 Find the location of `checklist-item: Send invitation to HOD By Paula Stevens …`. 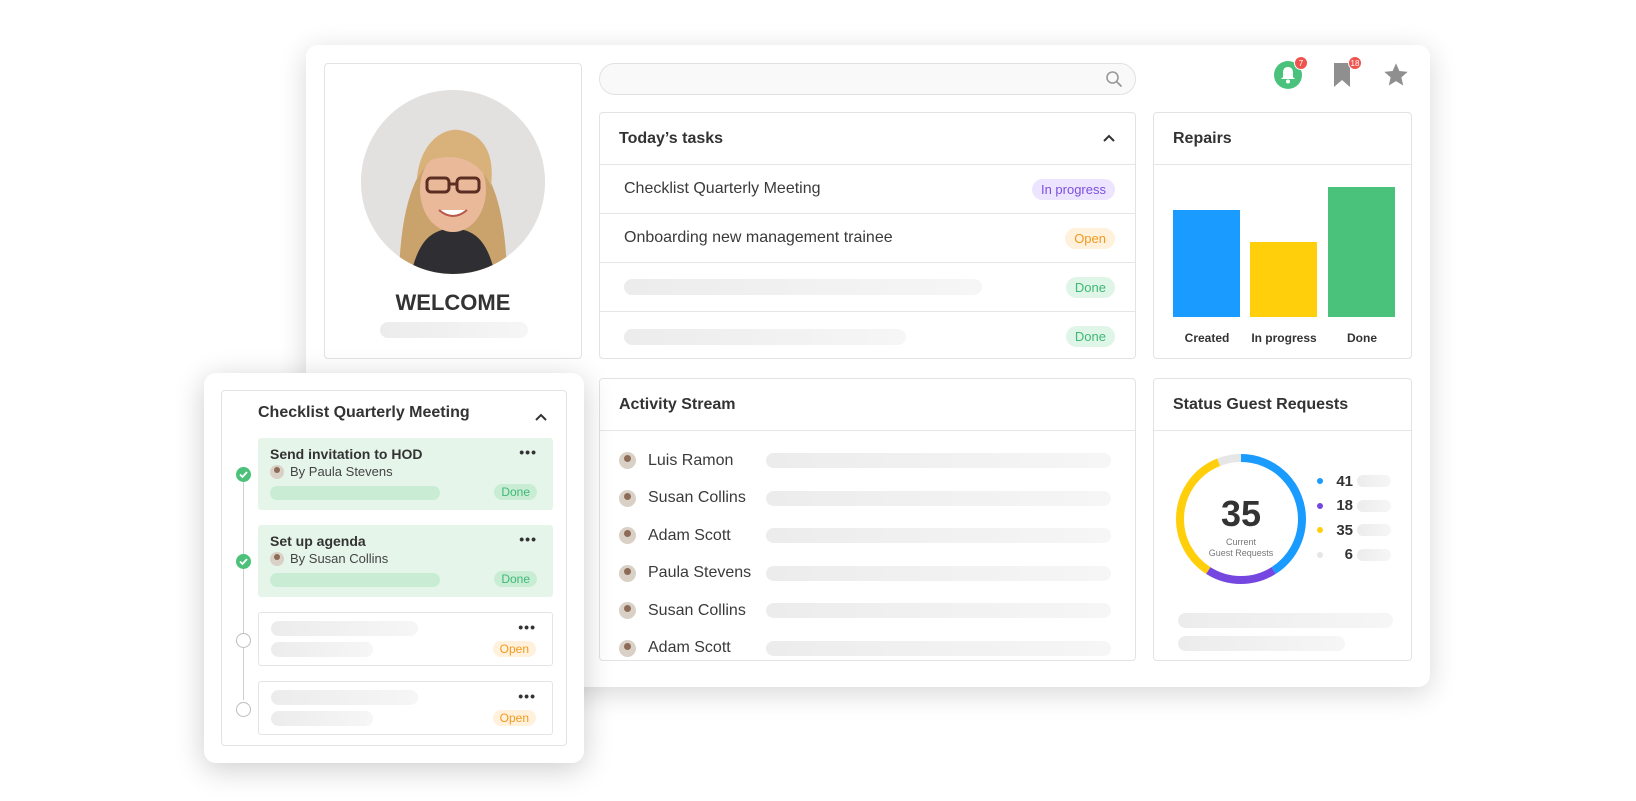

checklist-item: Send invitation to HOD By Paula Stevens … is located at coordinates (405, 474).